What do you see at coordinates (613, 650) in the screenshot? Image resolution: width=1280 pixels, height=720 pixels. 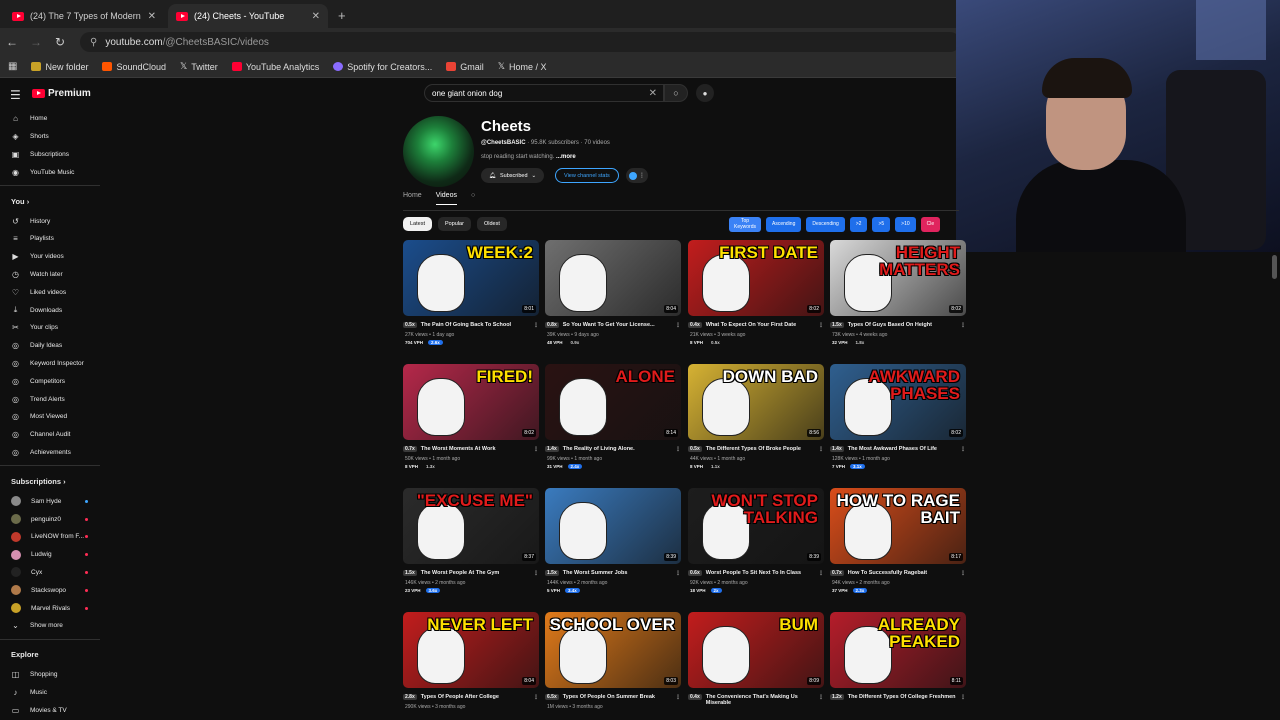 I see `video-thumbnail: SCHOOL OVER 8:03` at bounding box center [613, 650].